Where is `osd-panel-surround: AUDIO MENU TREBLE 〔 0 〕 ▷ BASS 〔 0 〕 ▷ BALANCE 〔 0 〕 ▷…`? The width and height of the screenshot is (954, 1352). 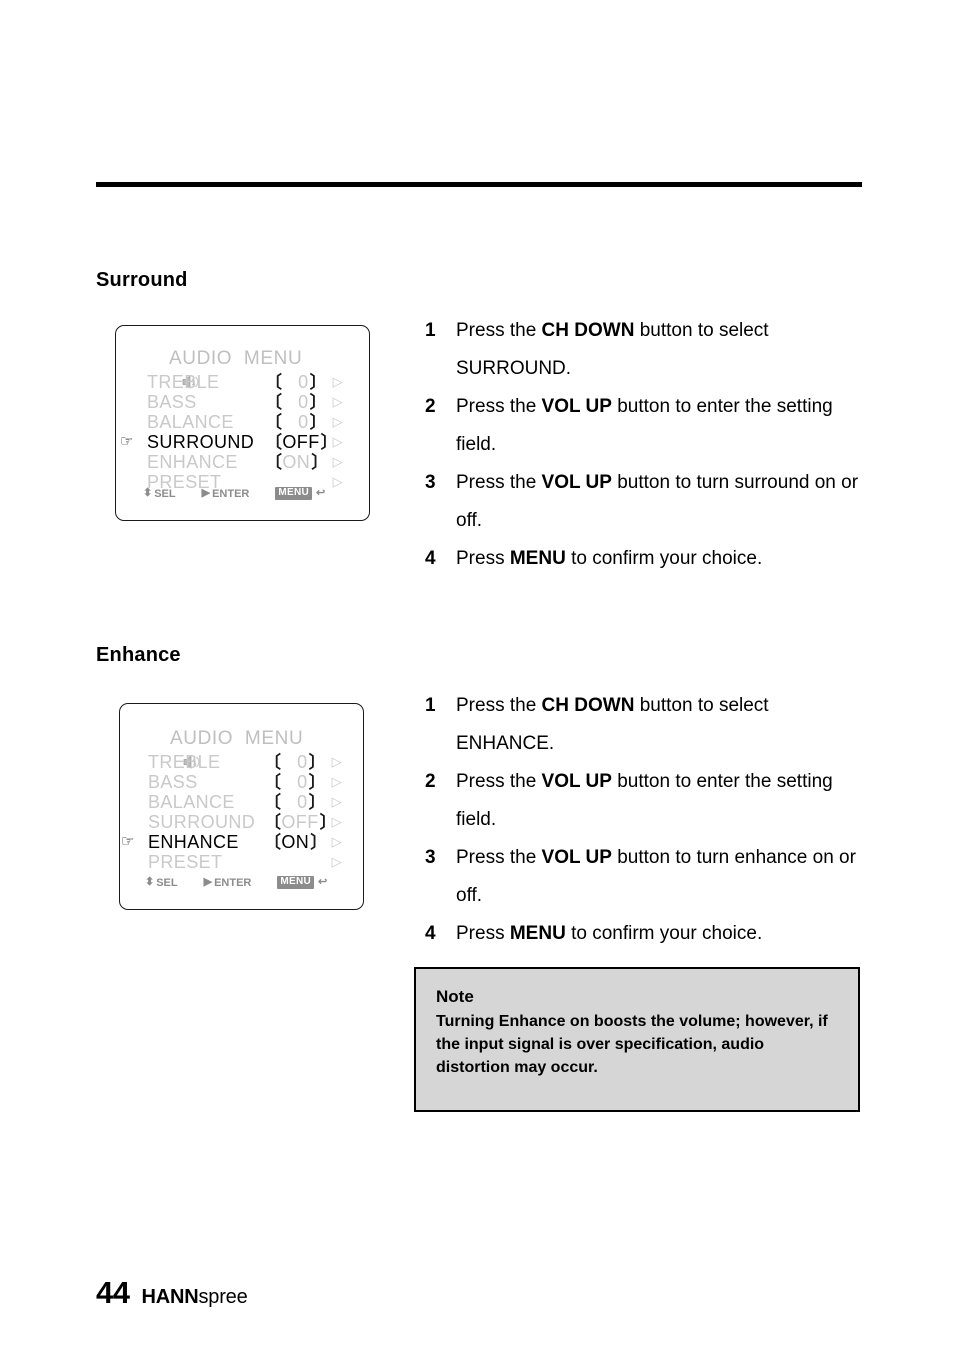
osd-panel-surround: AUDIO MENU TREBLE 〔 0 〕 ▷ BASS 〔 0 〕 ▷ BALANCE 〔 0 〕 ▷… is located at coordinates (242, 423).